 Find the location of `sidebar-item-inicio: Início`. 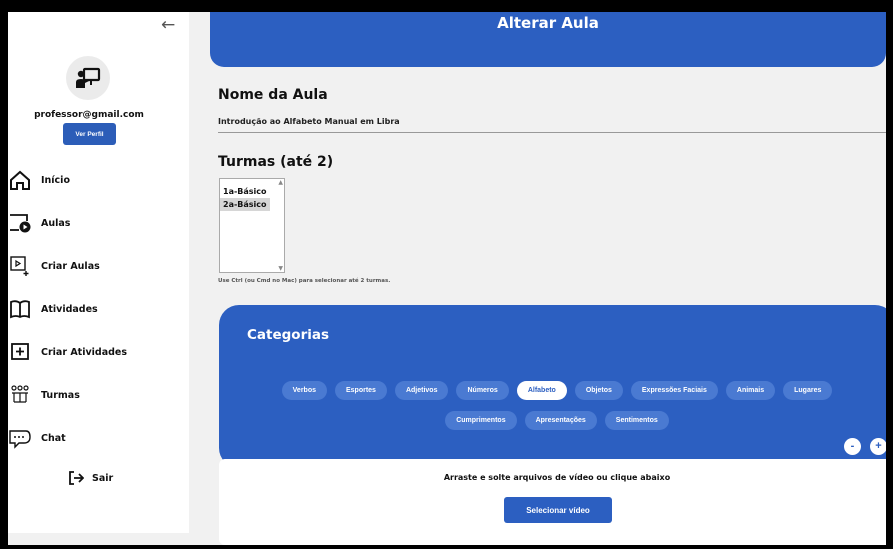

sidebar-item-inicio: Início is located at coordinates (39, 180).